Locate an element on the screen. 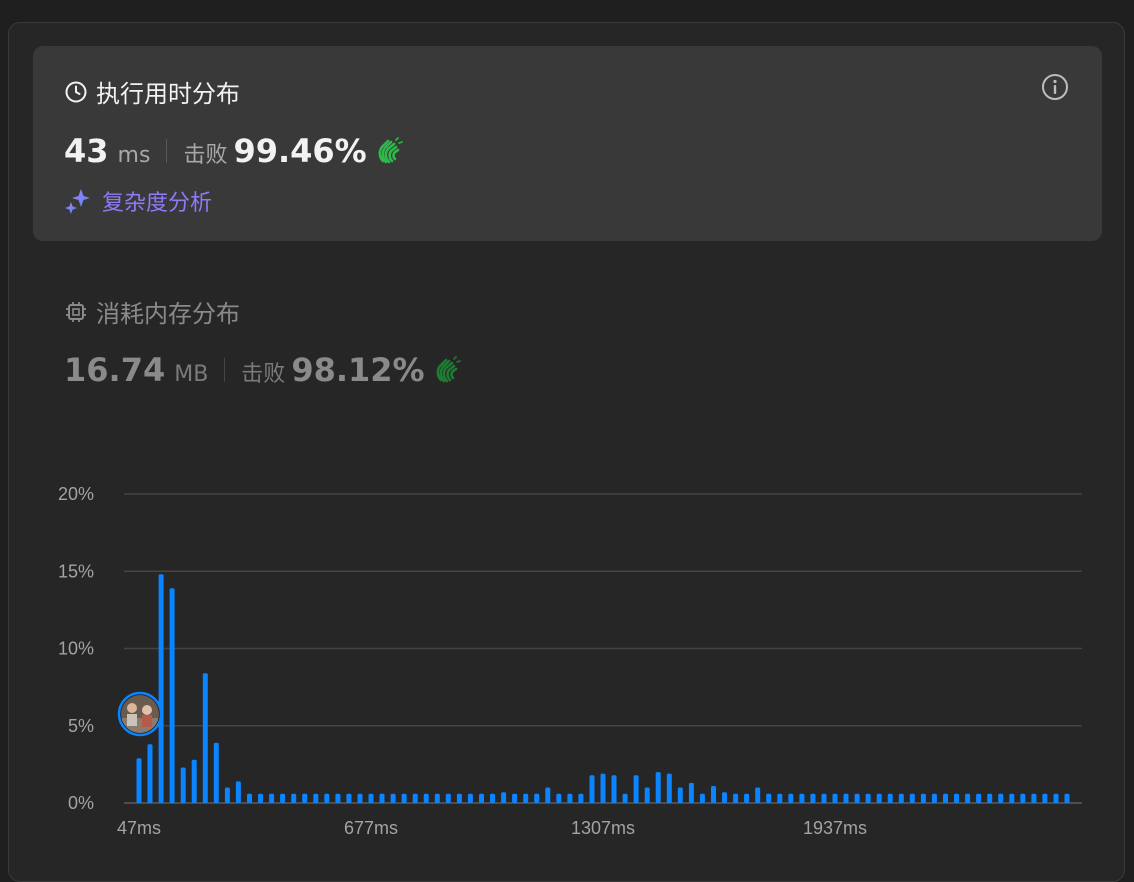 This screenshot has width=1134, height=882. user-avatar is located at coordinates (140, 714).